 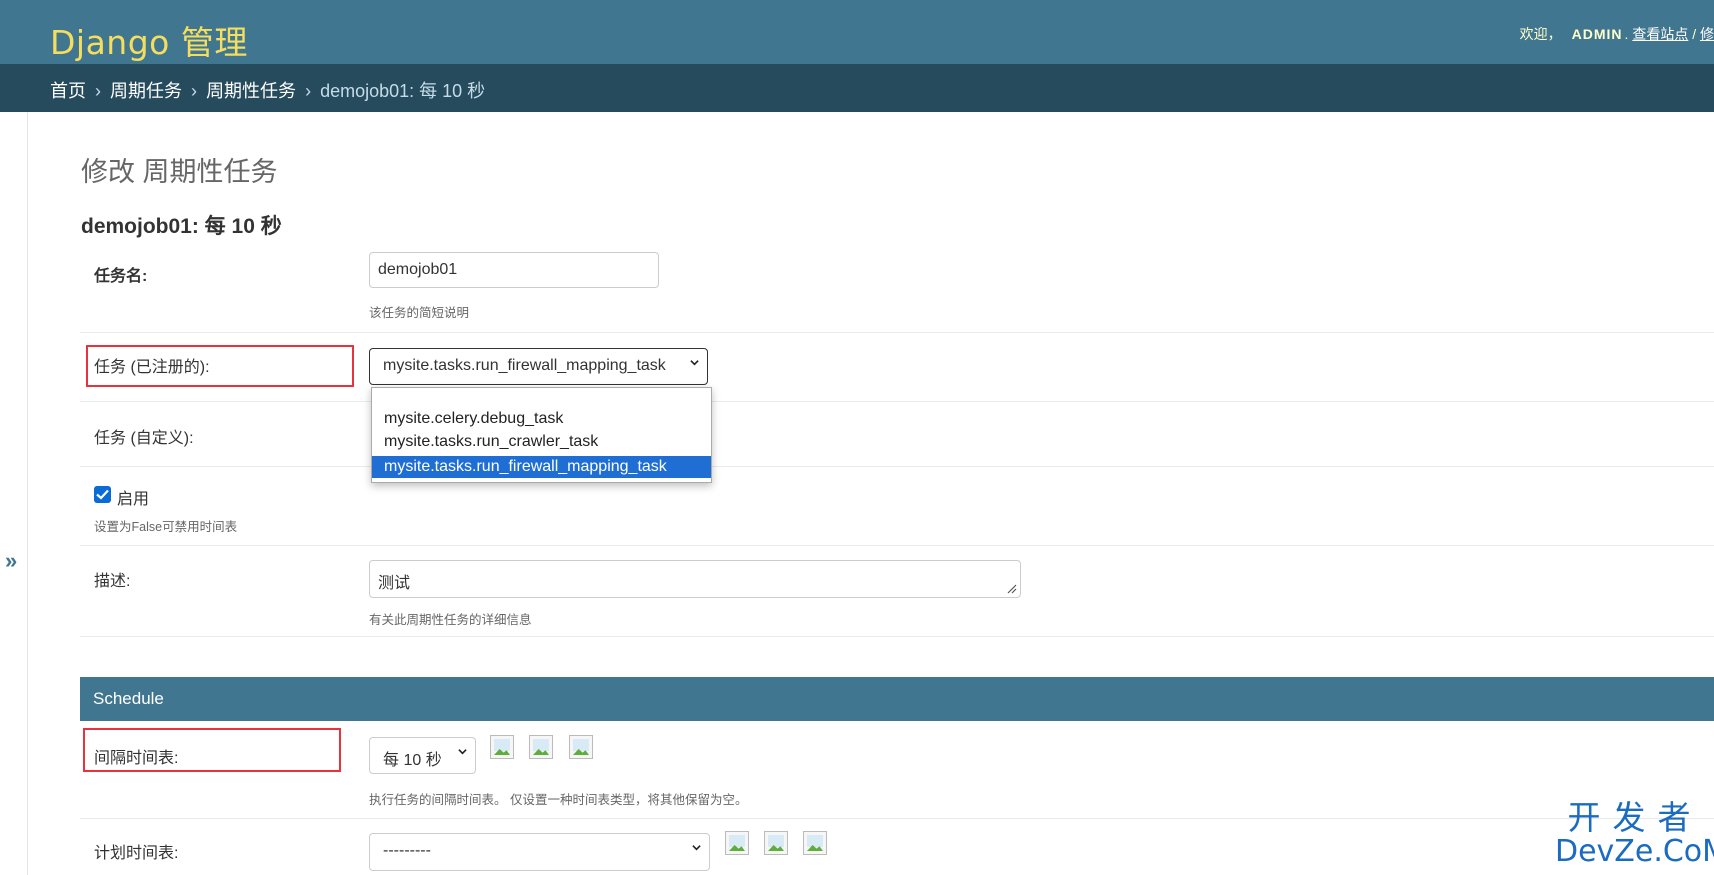 What do you see at coordinates (1540, 34) in the screenshot?
I see `welcome-text: 欢迎，` at bounding box center [1540, 34].